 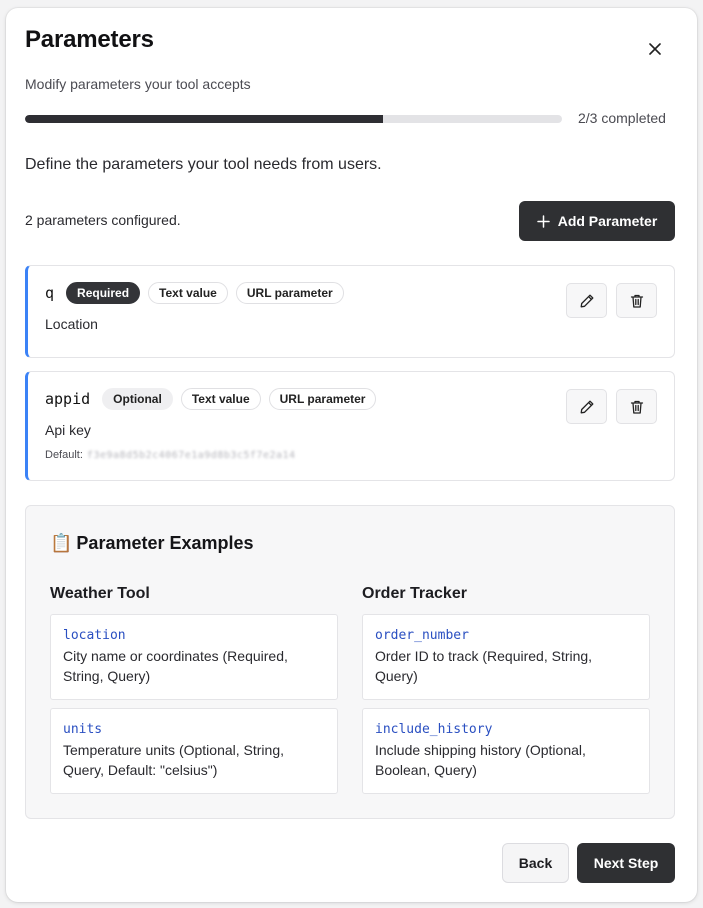 What do you see at coordinates (89, 39) in the screenshot?
I see `dialog-title: Parameters` at bounding box center [89, 39].